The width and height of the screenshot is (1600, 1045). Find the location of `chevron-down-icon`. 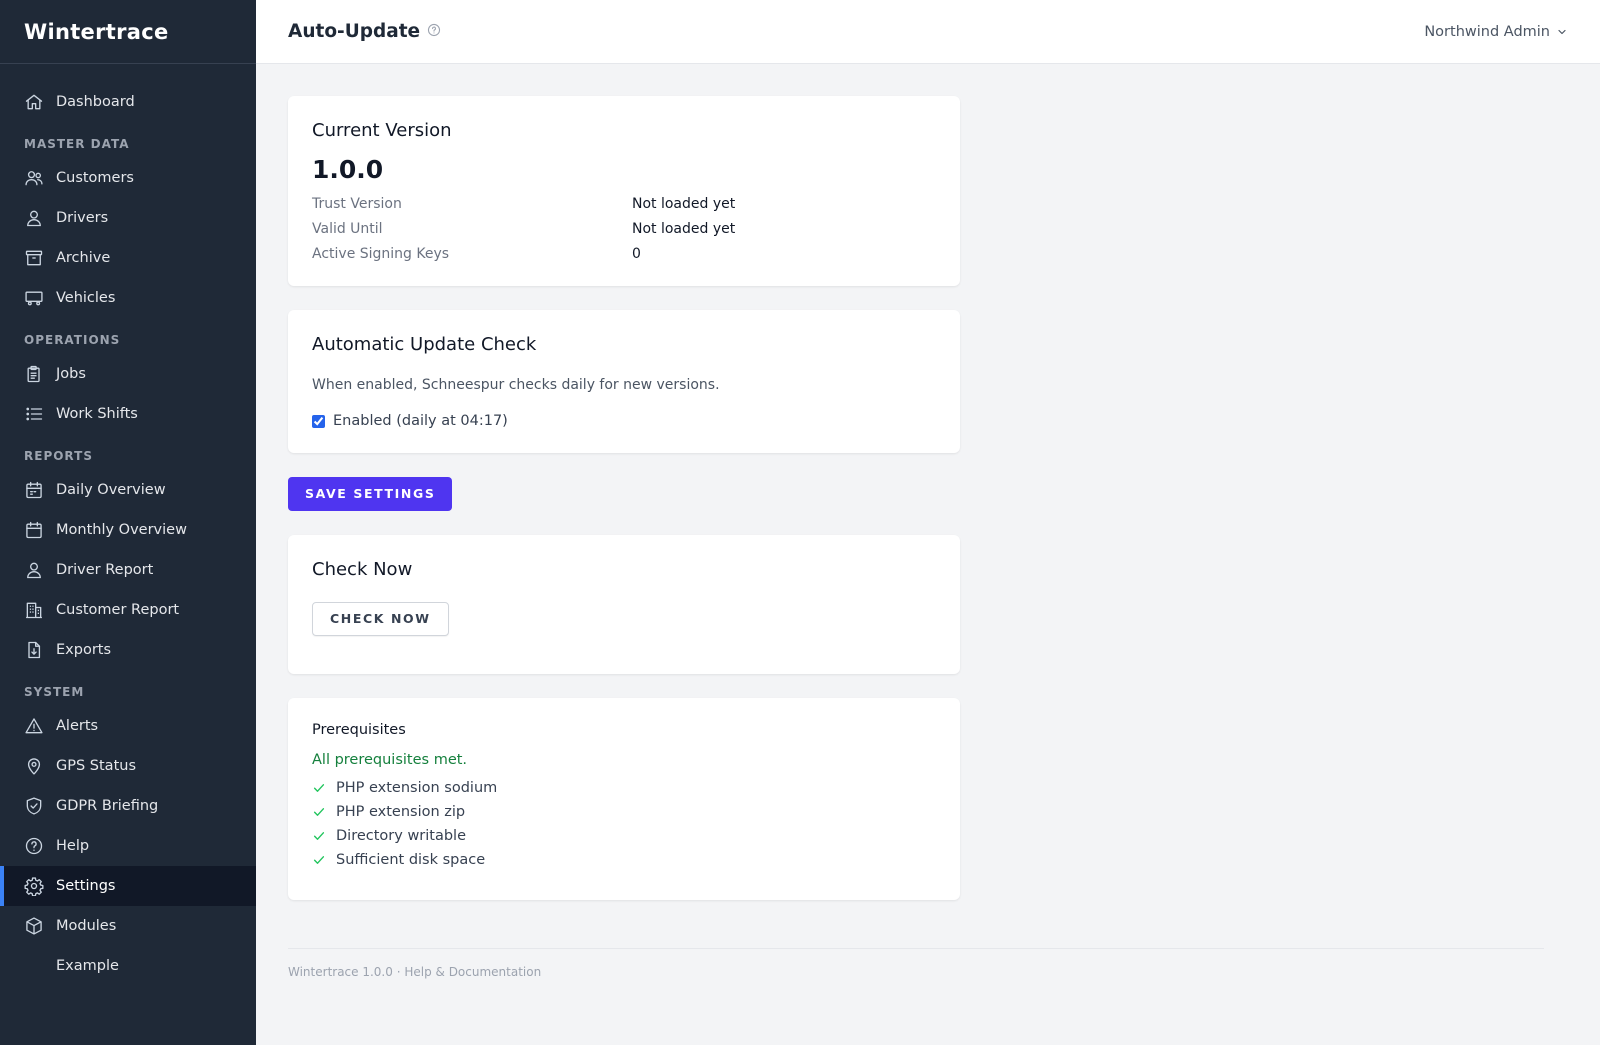

chevron-down-icon is located at coordinates (1562, 32).